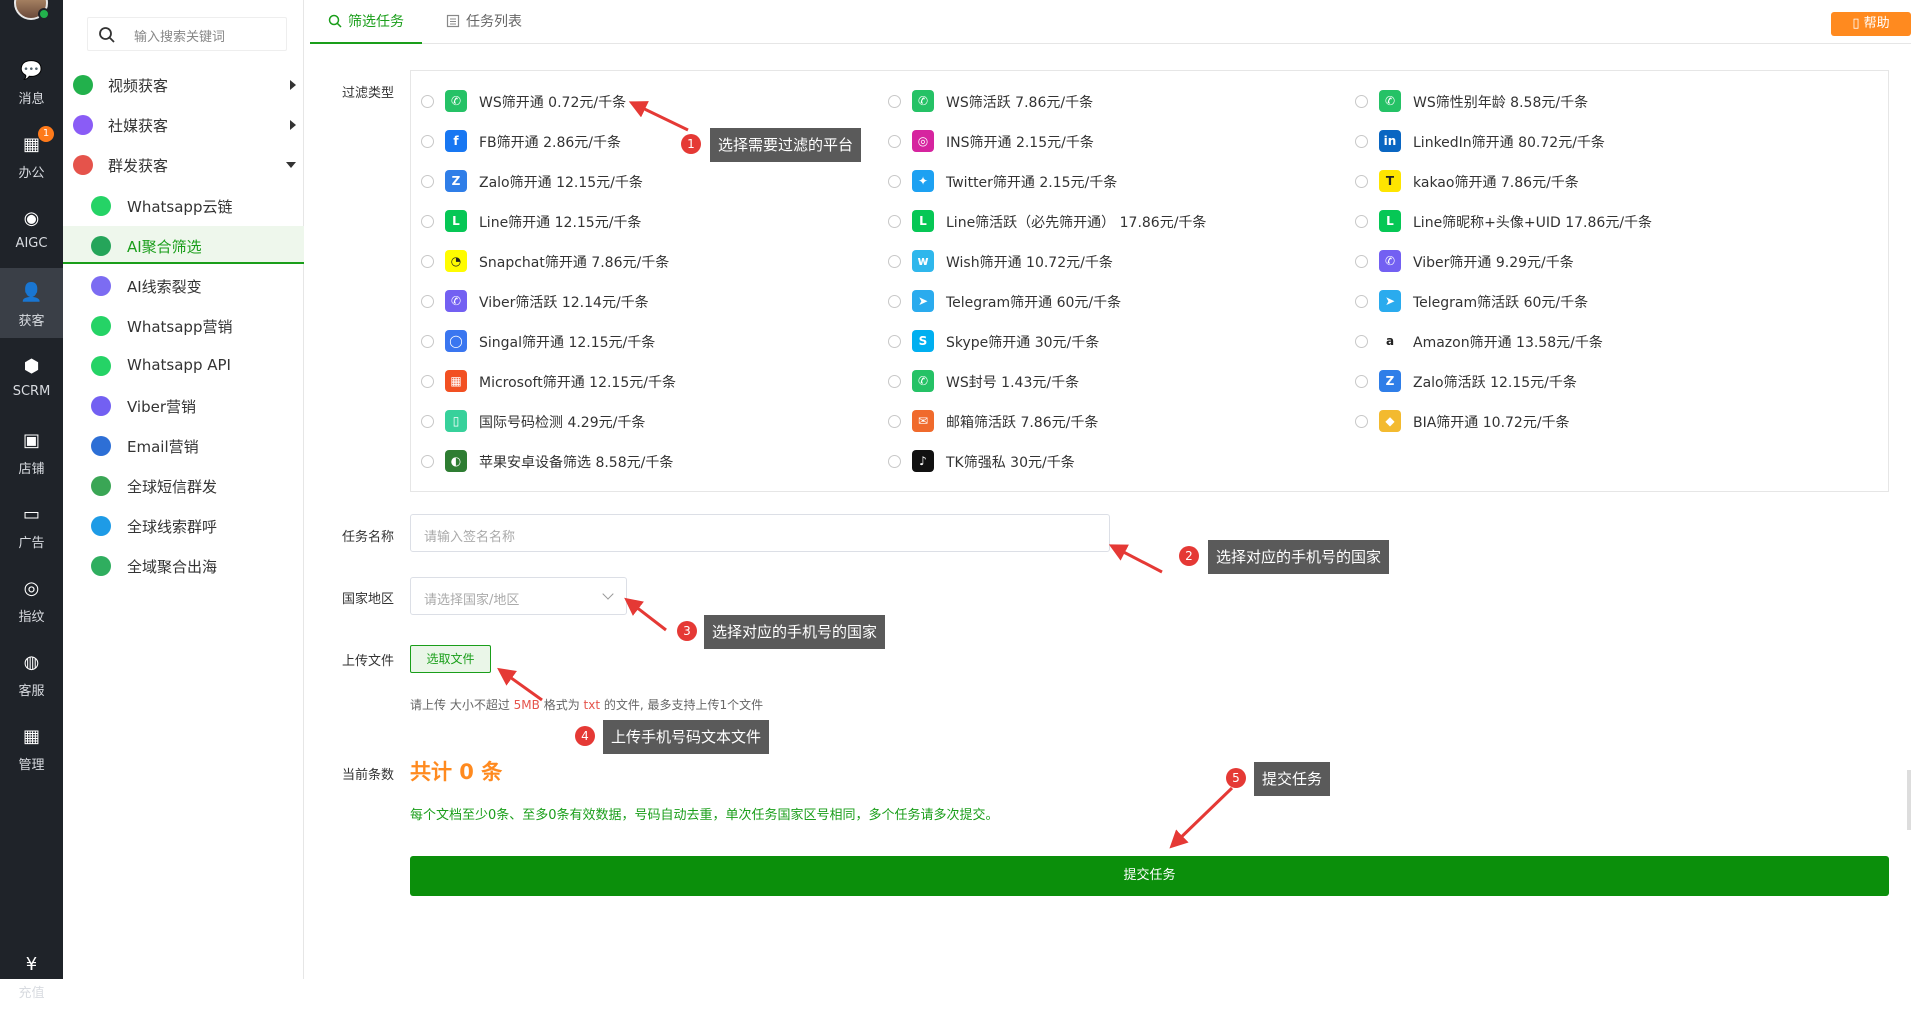 The image size is (1911, 1010). Describe the element at coordinates (786, 145) in the screenshot. I see `callout-select-platform: 选择需要过滤的平台` at that location.